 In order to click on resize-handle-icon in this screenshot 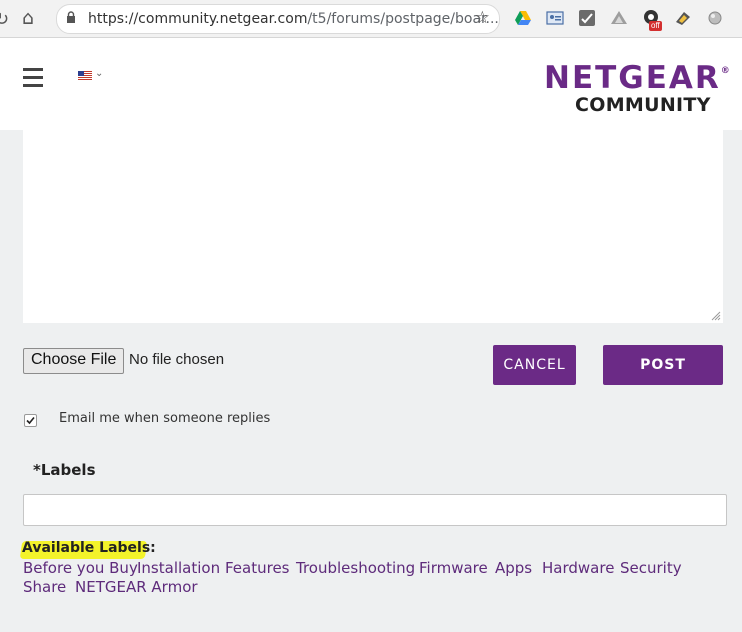, I will do `click(716, 316)`.